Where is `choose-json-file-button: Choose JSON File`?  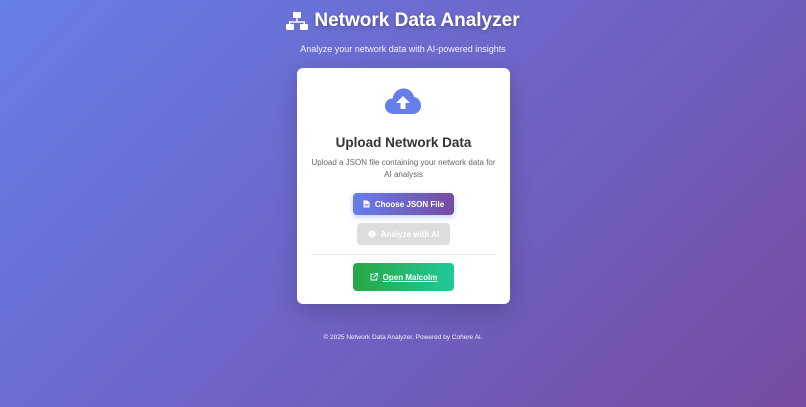
choose-json-file-button: Choose JSON File is located at coordinates (403, 204).